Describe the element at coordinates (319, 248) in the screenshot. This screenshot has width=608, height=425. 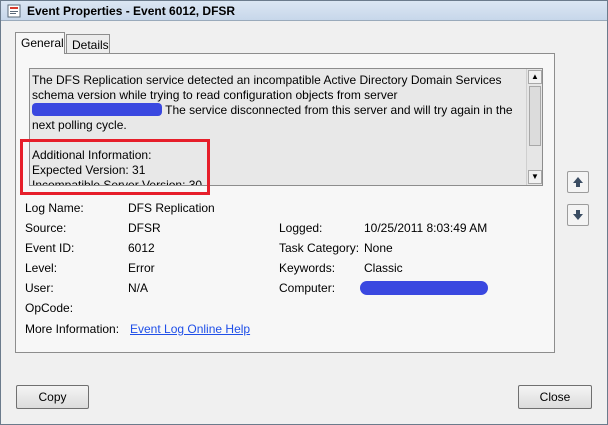
I see `task-category-label: Task Category:` at that location.